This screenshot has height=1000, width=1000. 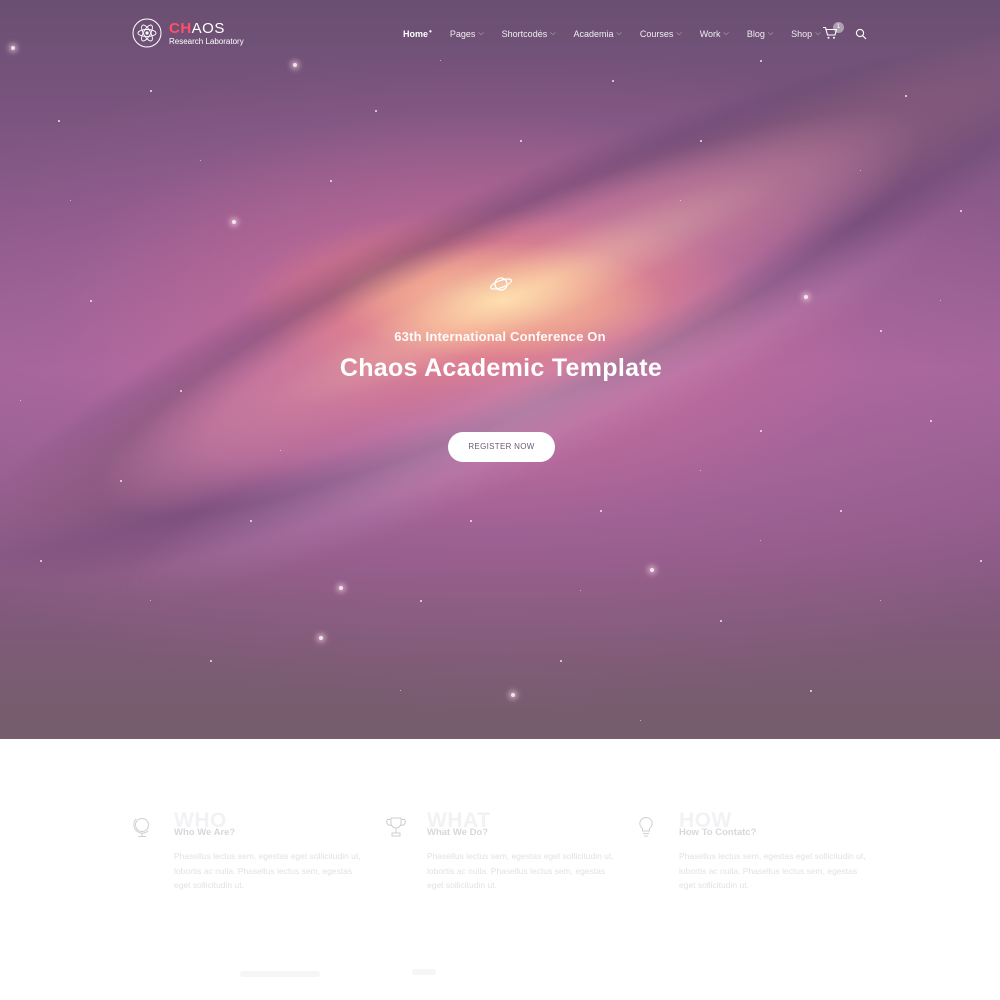 What do you see at coordinates (529, 34) in the screenshot?
I see `nav-item-shortcodes: Shortcodes ⌵` at bounding box center [529, 34].